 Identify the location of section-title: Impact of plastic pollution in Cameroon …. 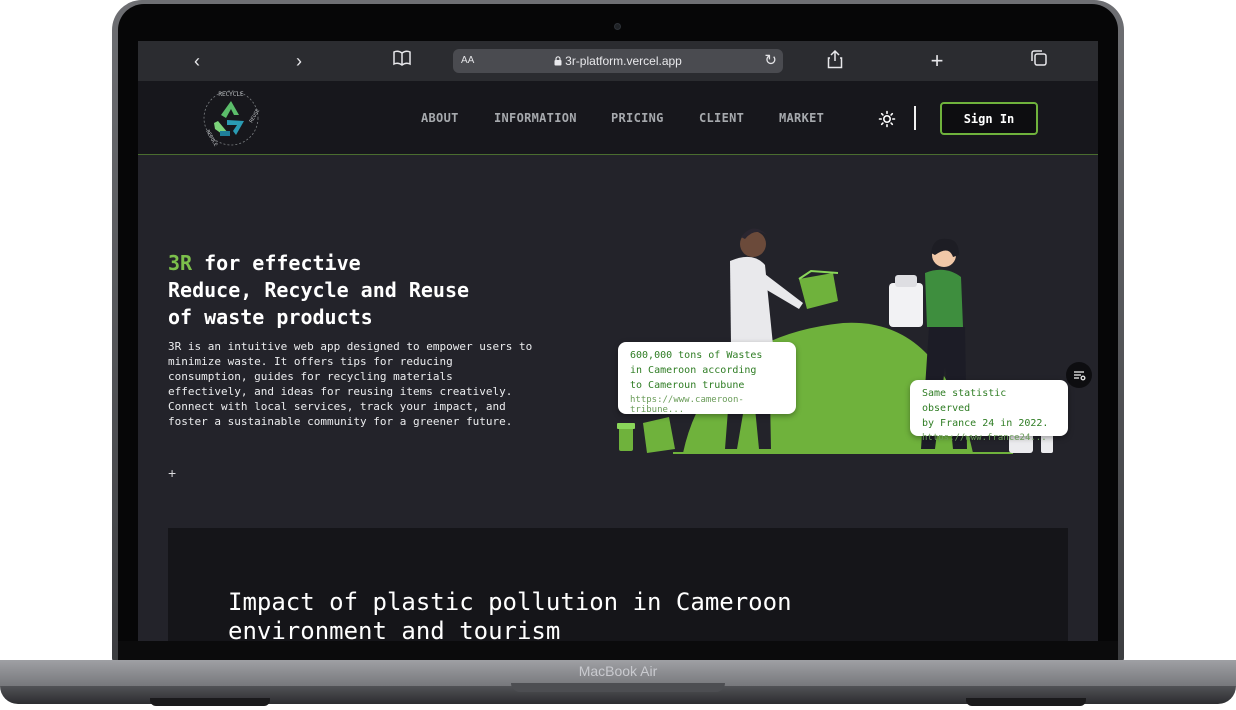
(510, 614).